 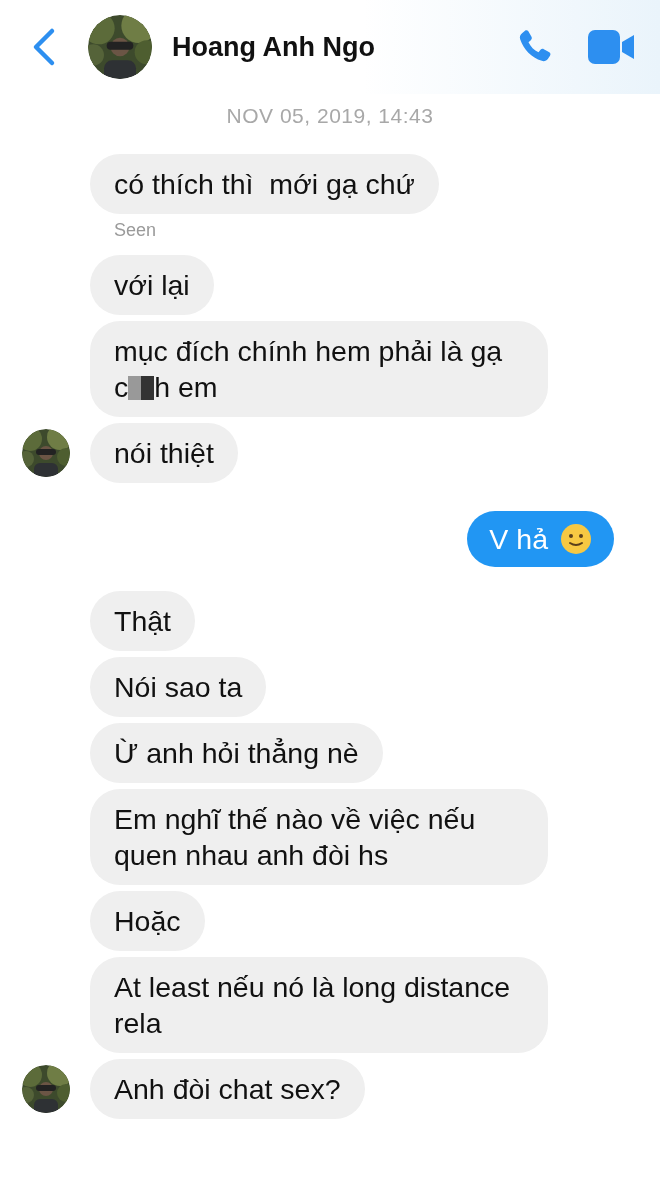 I want to click on message-bubble: với lại, so click(x=152, y=285).